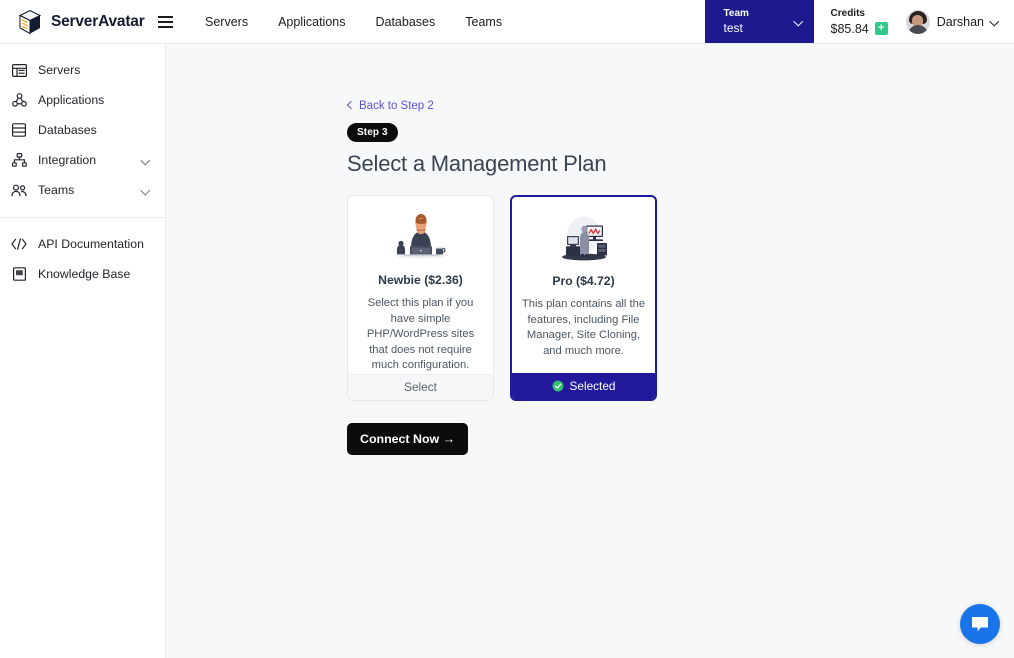  I want to click on team-selector: Team test, so click(759, 21).